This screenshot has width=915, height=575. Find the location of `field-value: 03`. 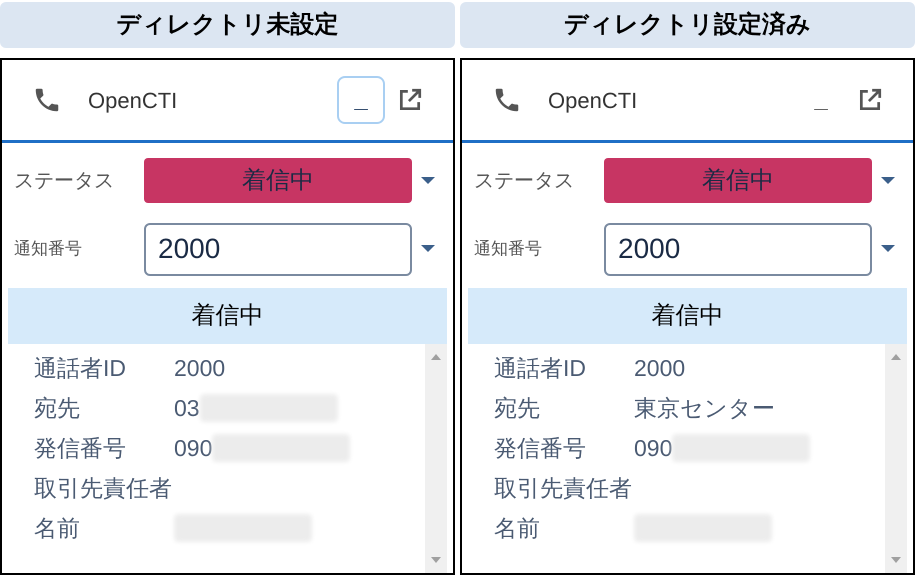

field-value: 03 is located at coordinates (187, 408).